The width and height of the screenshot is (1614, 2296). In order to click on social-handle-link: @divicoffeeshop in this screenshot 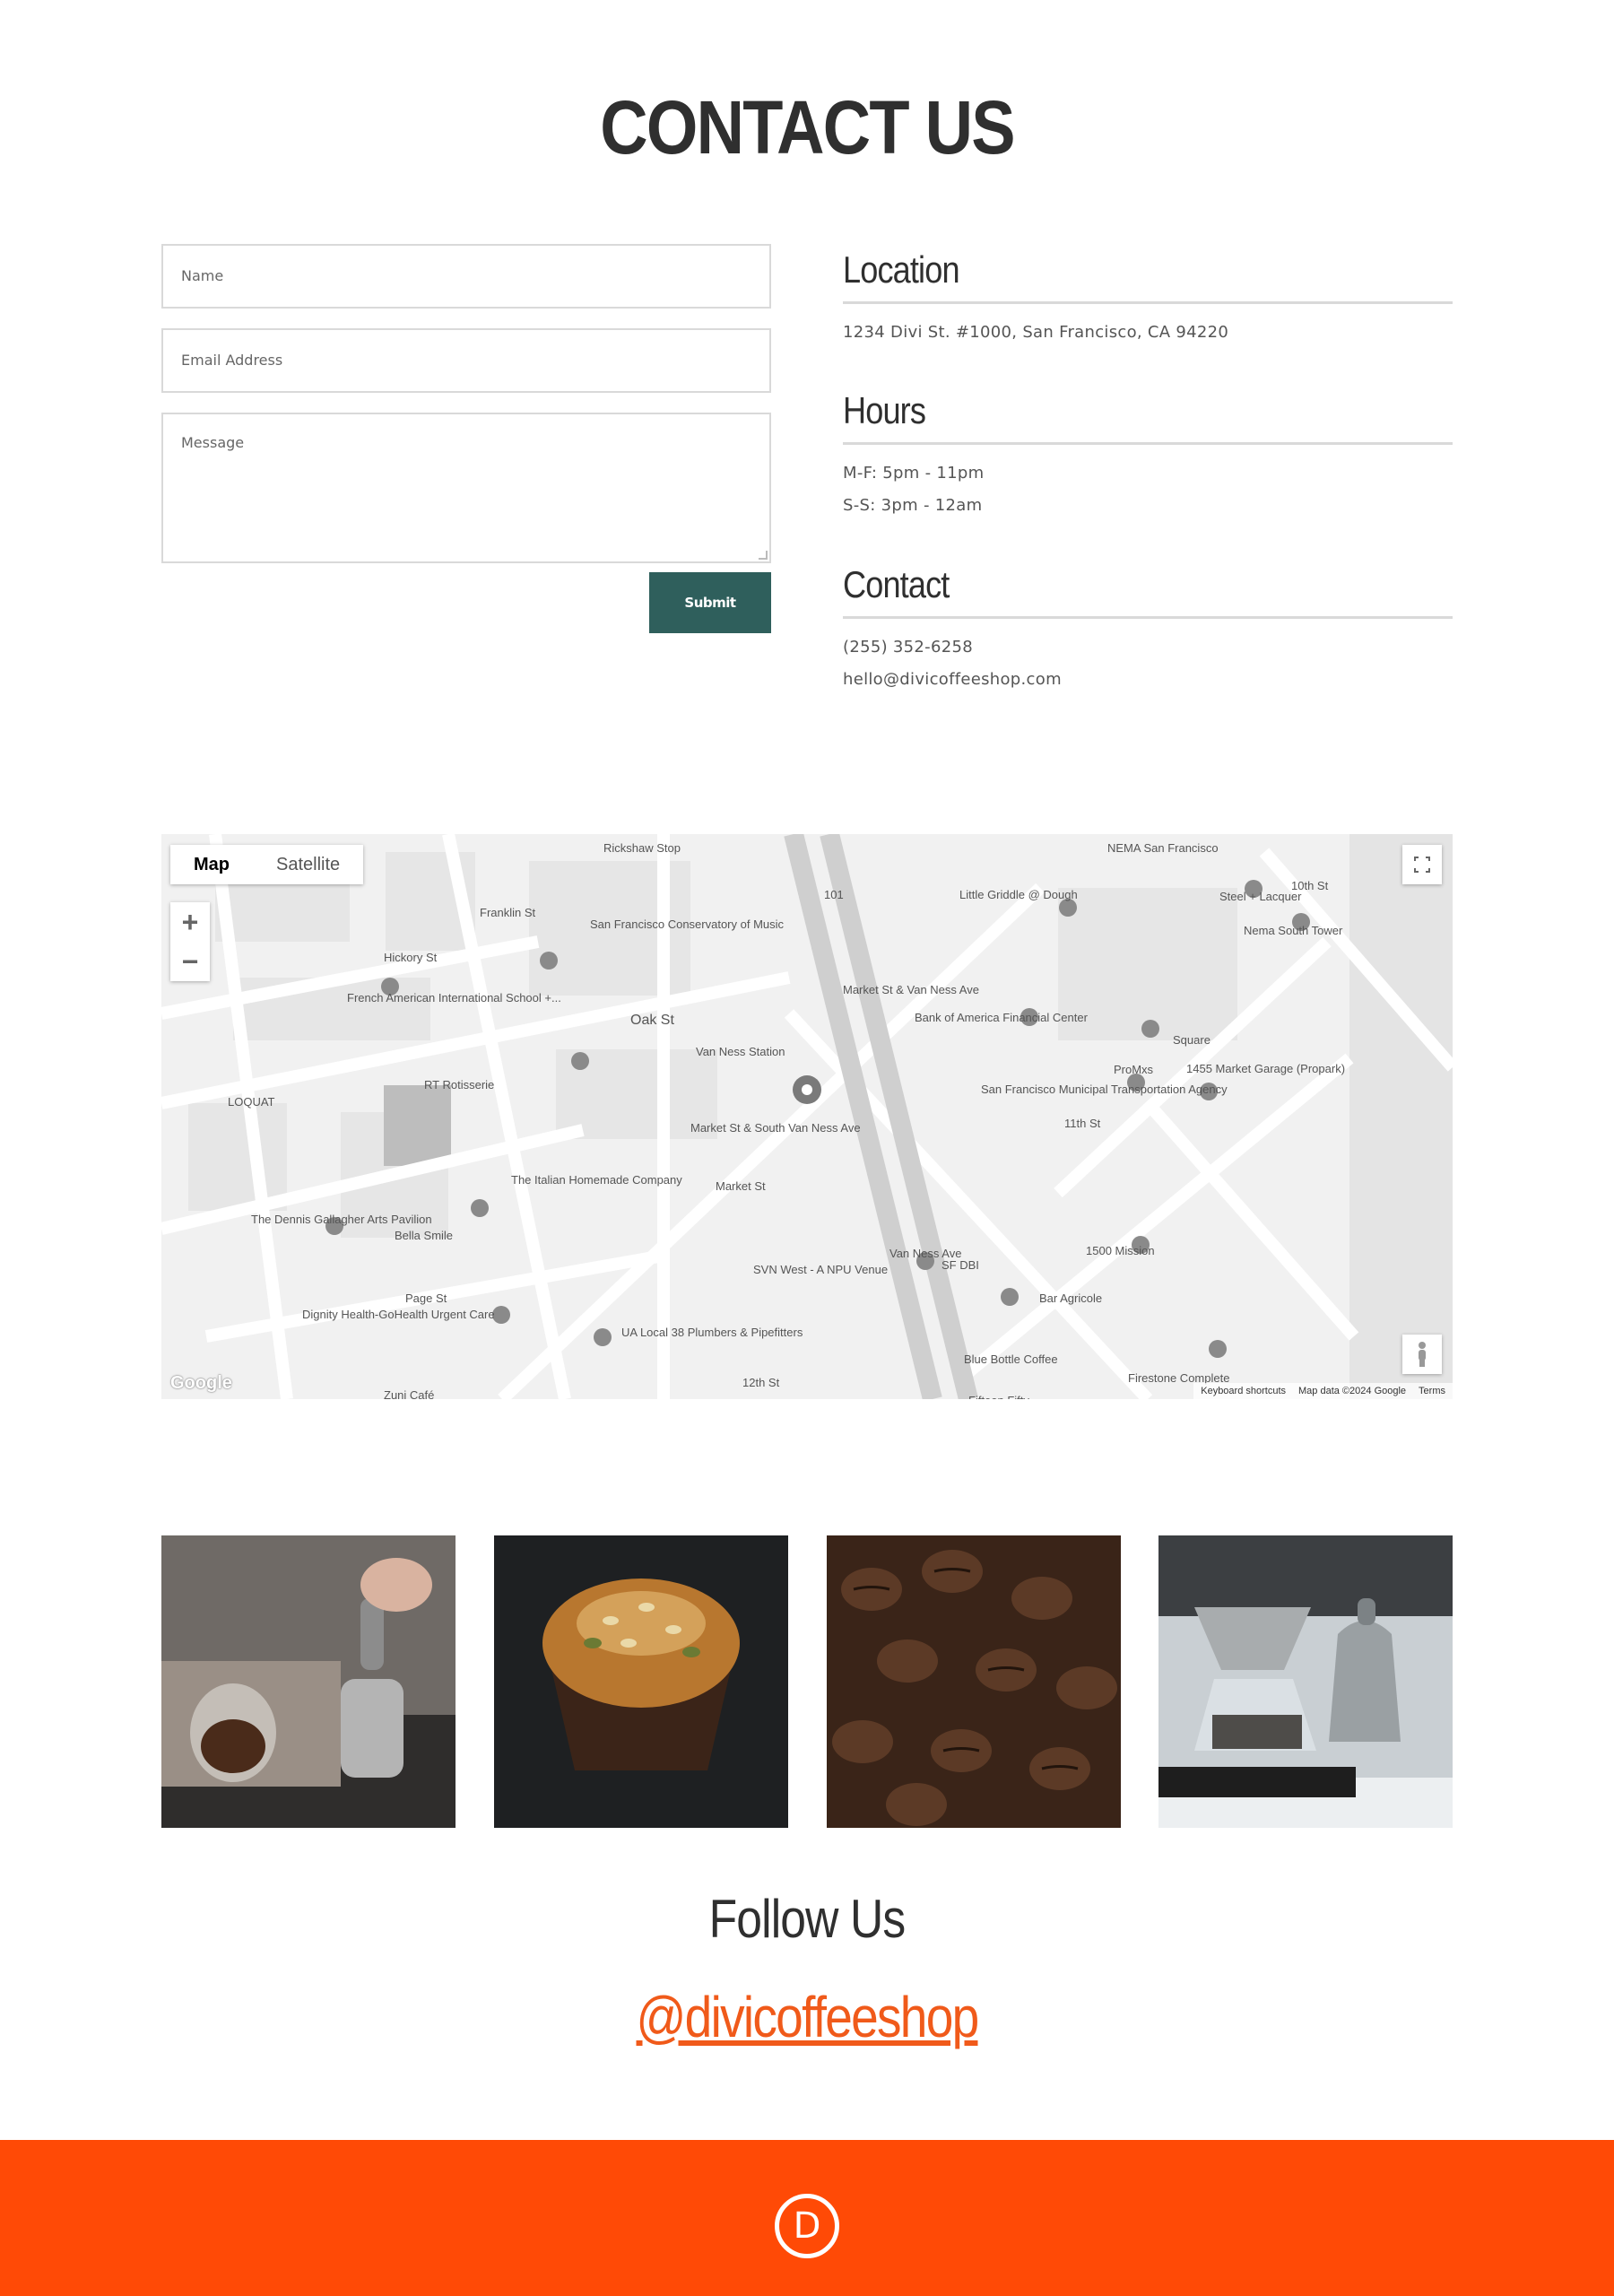, I will do `click(807, 2017)`.